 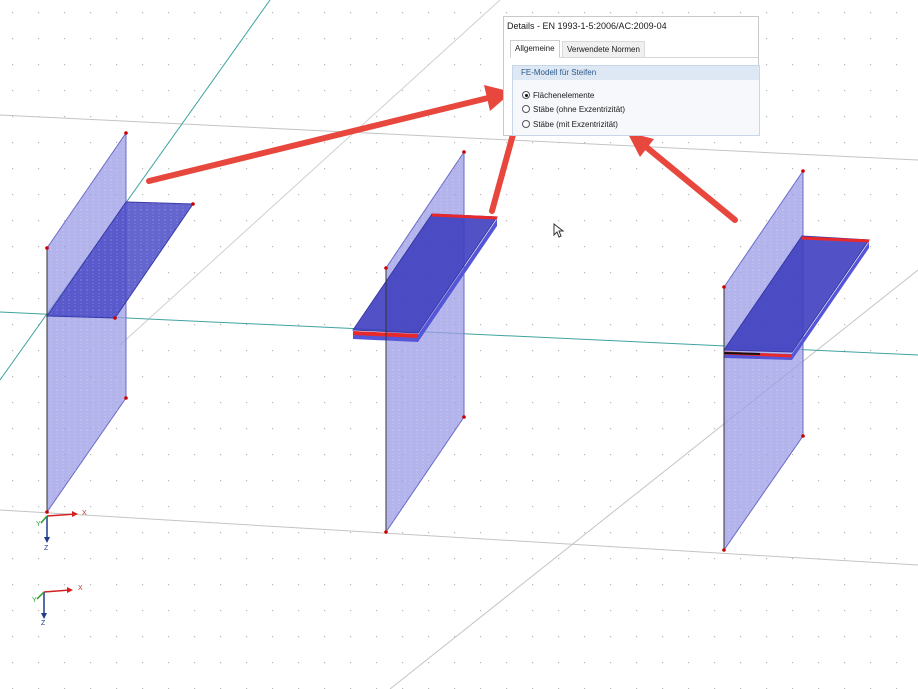 What do you see at coordinates (636, 73) in the screenshot?
I see `group-header: FE-Modell für Steifen` at bounding box center [636, 73].